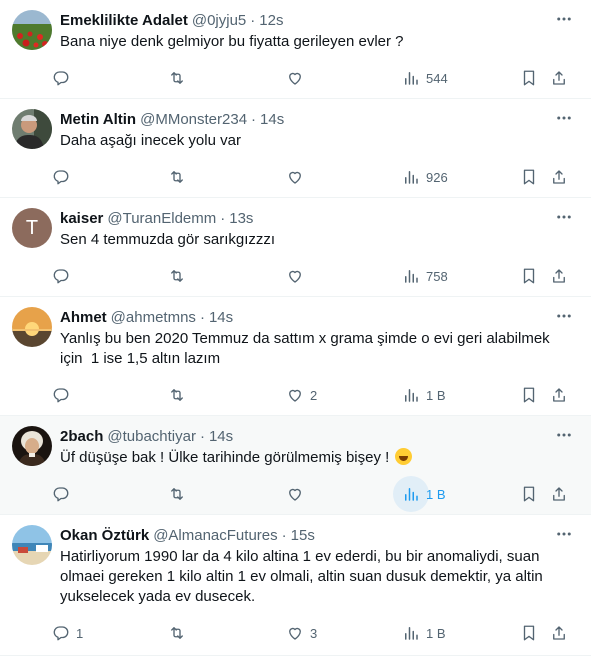 This screenshot has height=656, width=591. I want to click on author-handle: @0jyju5, so click(219, 21).